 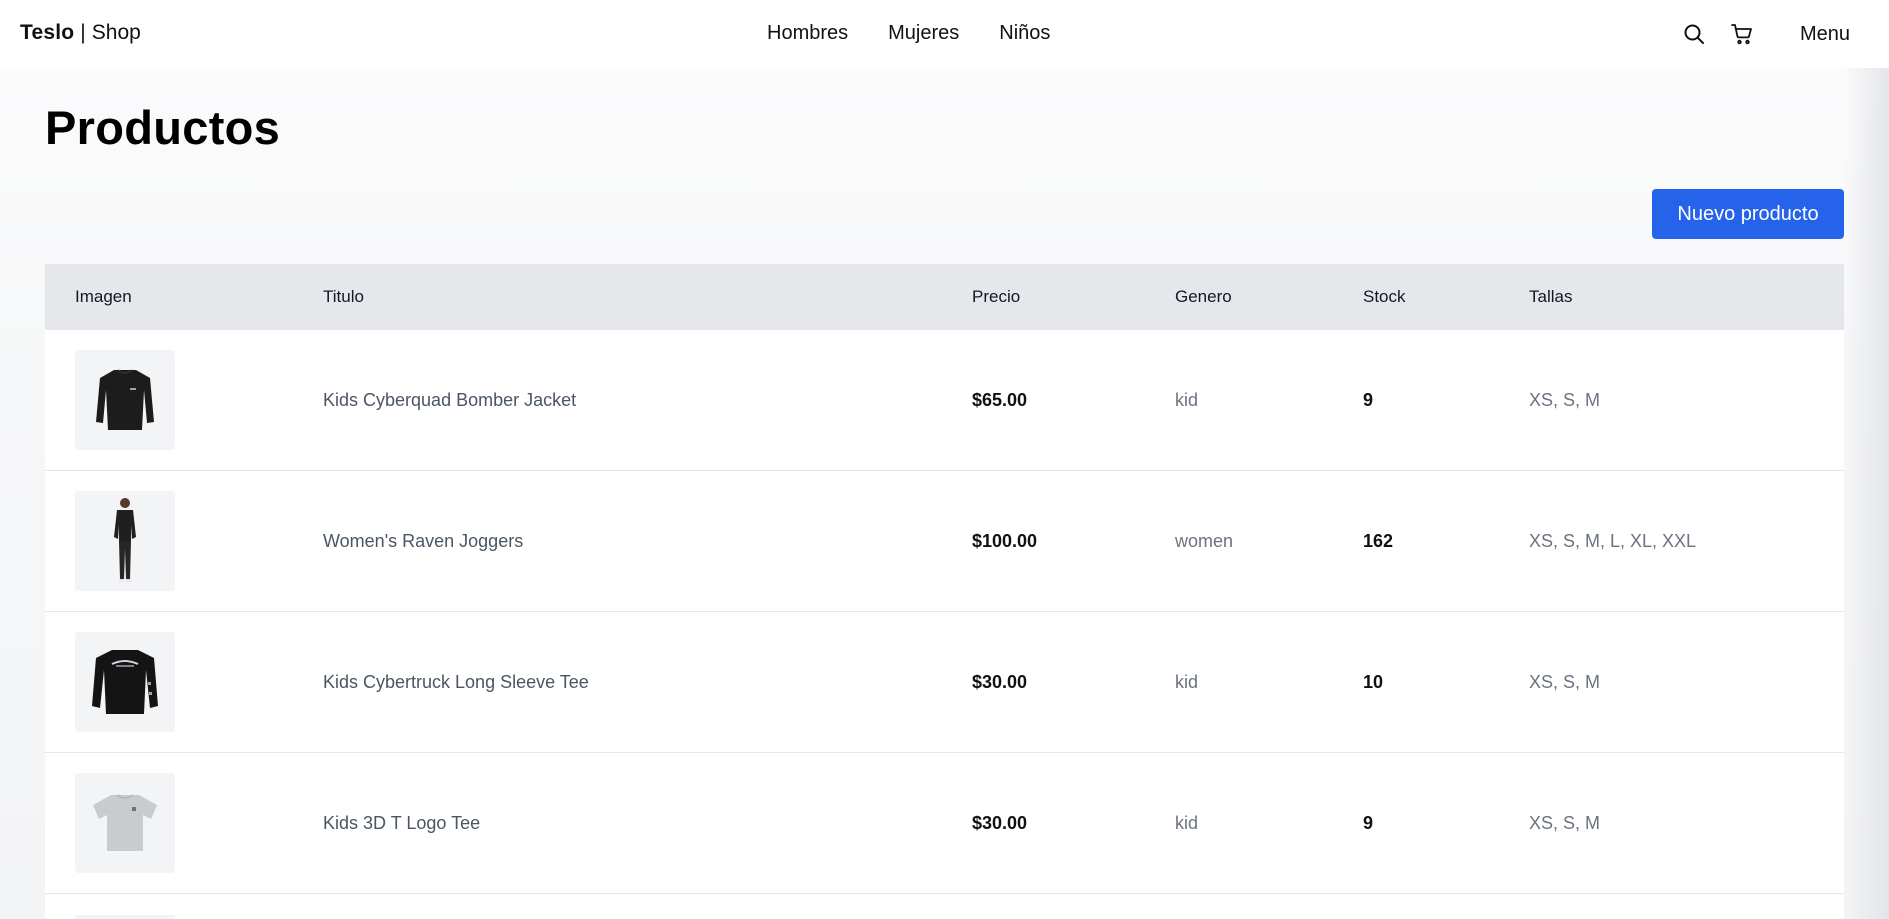 What do you see at coordinates (1613, 540) in the screenshot?
I see `product-sizes: XS, S, M, L, XL, XXL` at bounding box center [1613, 540].